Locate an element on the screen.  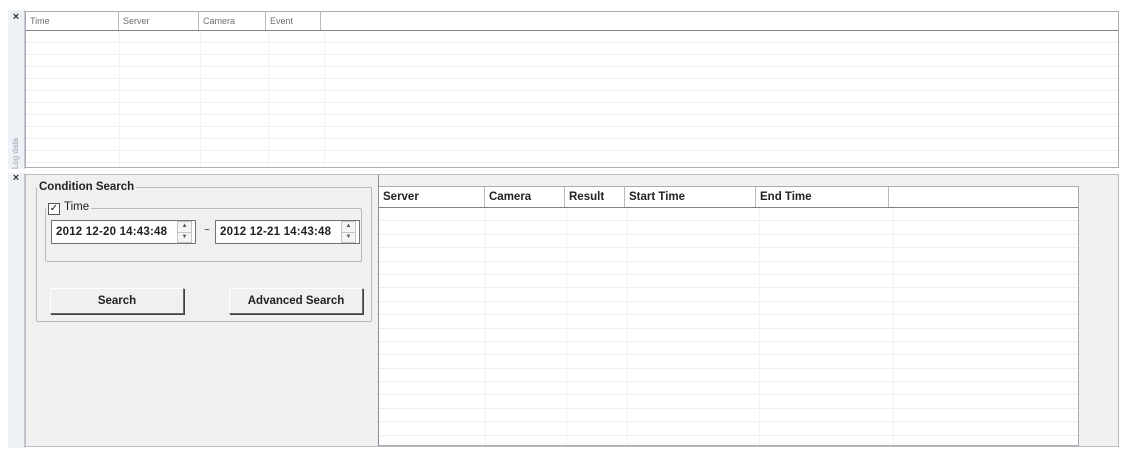
log-col-camera: Camera is located at coordinates (232, 21).